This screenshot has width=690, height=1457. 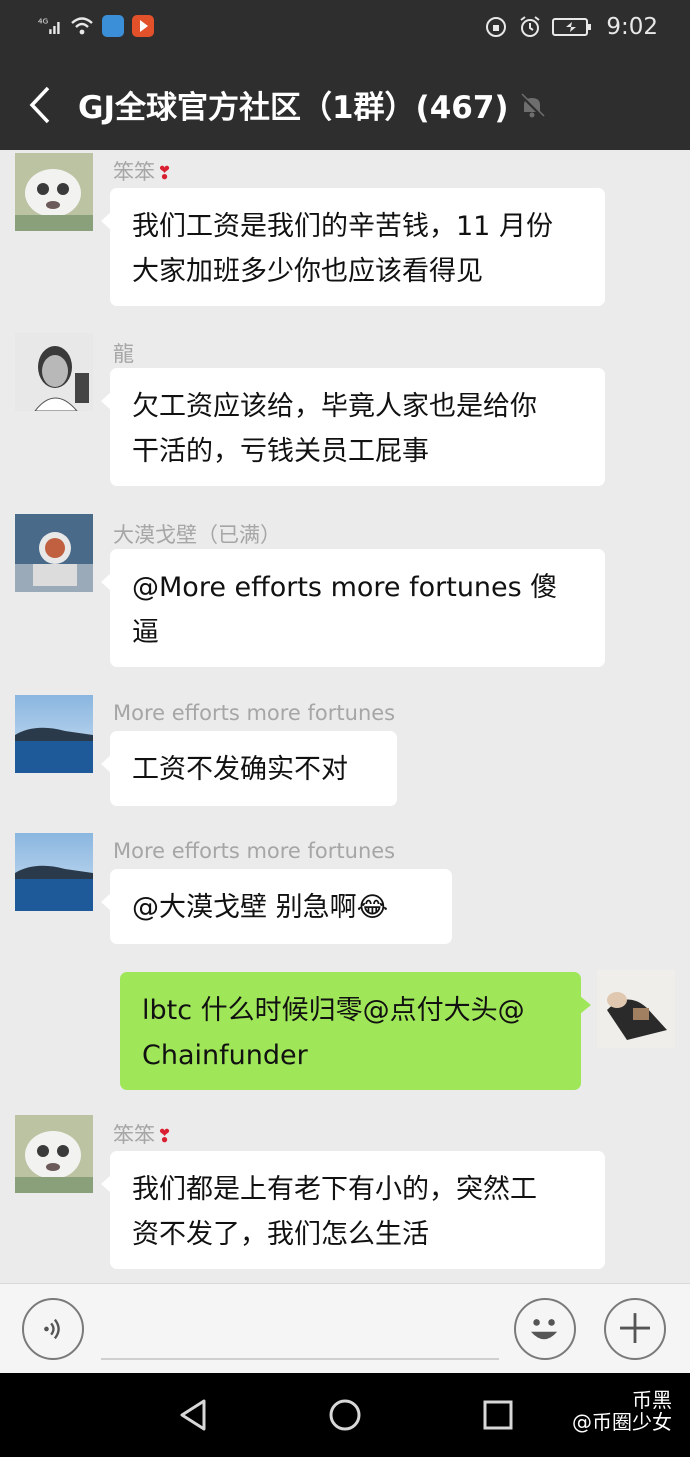 I want to click on message-bubble: 欠工资应该给，毕竟人家也是给你 干活的，亏钱关员工屁事, so click(x=353, y=427).